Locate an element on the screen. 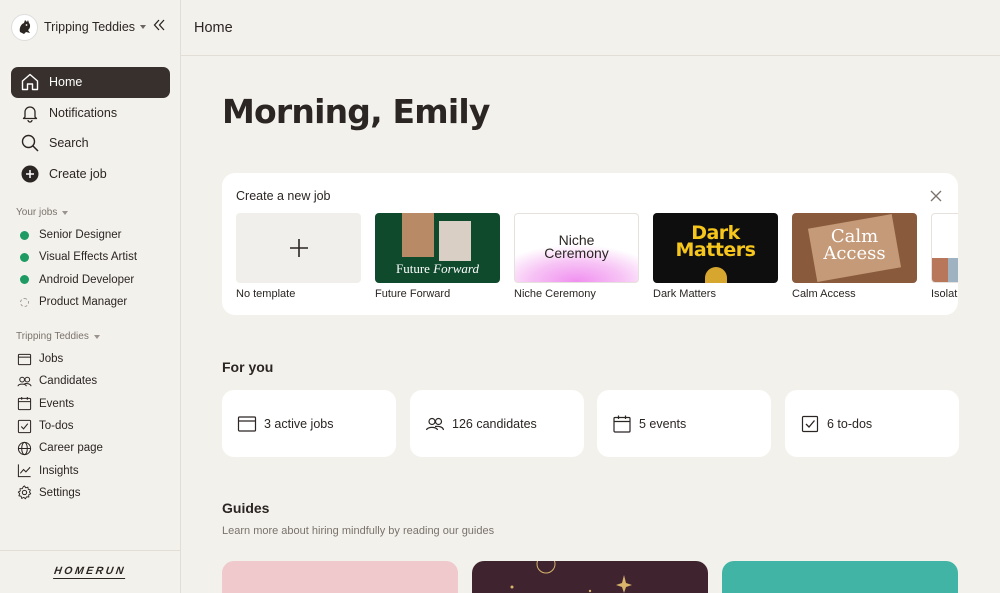  candidates-icon is located at coordinates (24, 381).